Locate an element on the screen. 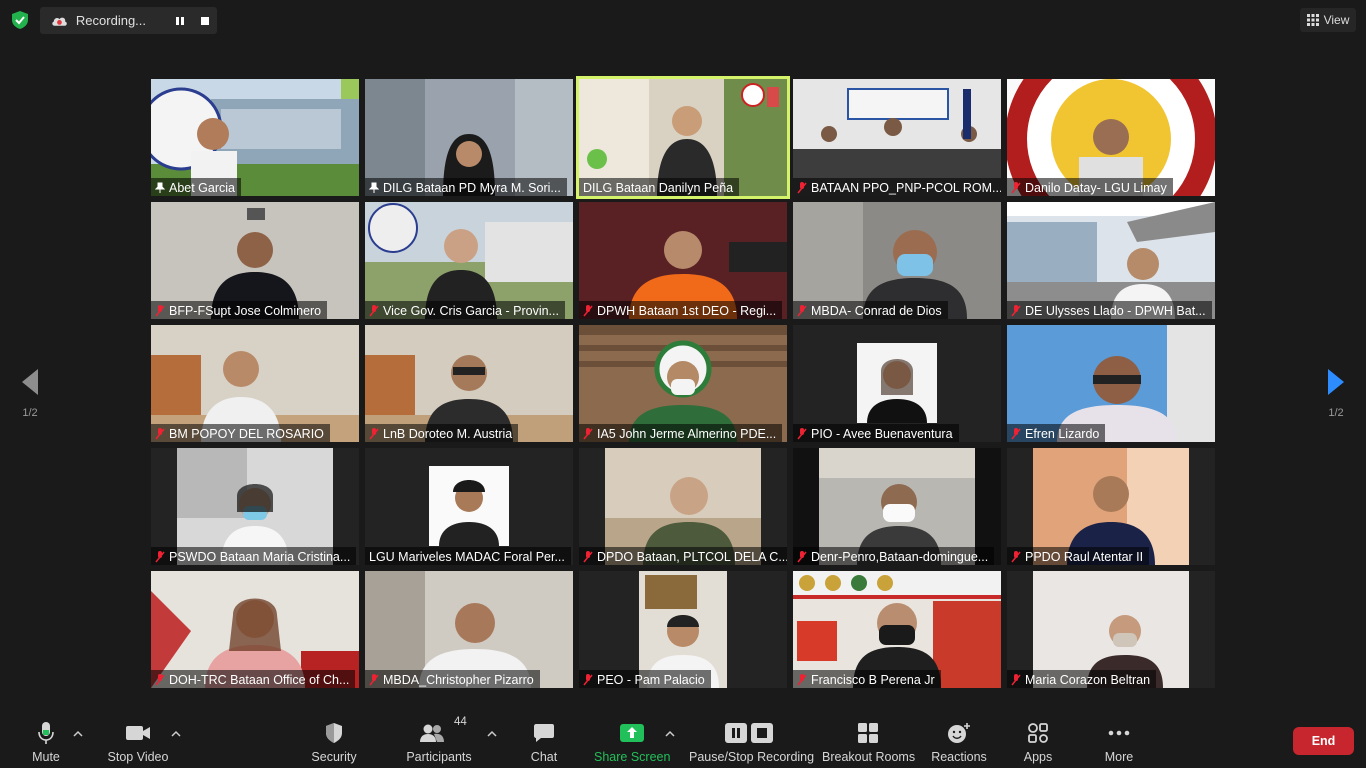 Image resolution: width=1366 pixels, height=768 pixels. stop-video-label: Stop Video is located at coordinates (138, 757).